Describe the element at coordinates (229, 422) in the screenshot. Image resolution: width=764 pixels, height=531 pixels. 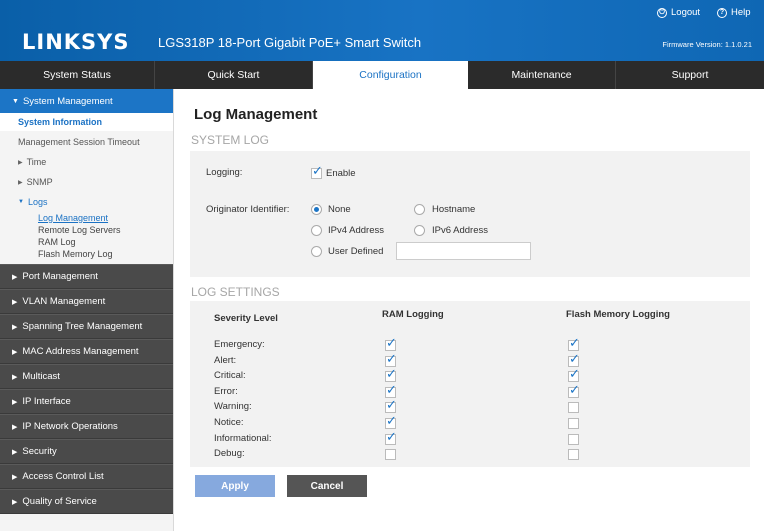
I see `severity-label: Notice:` at that location.